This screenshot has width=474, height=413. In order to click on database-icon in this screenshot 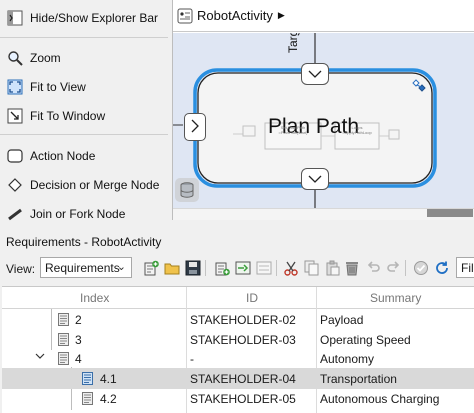, I will do `click(187, 190)`.